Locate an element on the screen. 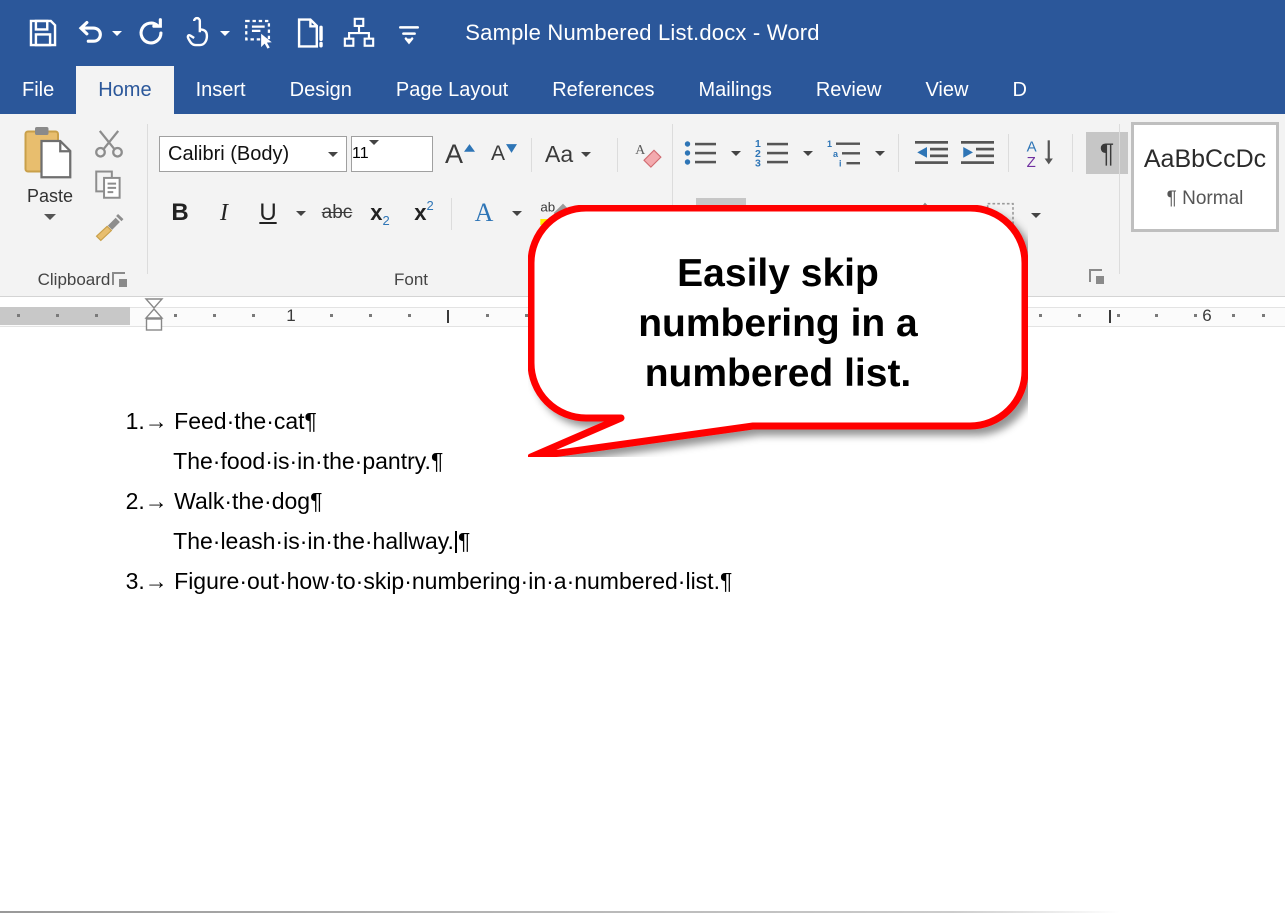  increase-indent-icon is located at coordinates (977, 152).